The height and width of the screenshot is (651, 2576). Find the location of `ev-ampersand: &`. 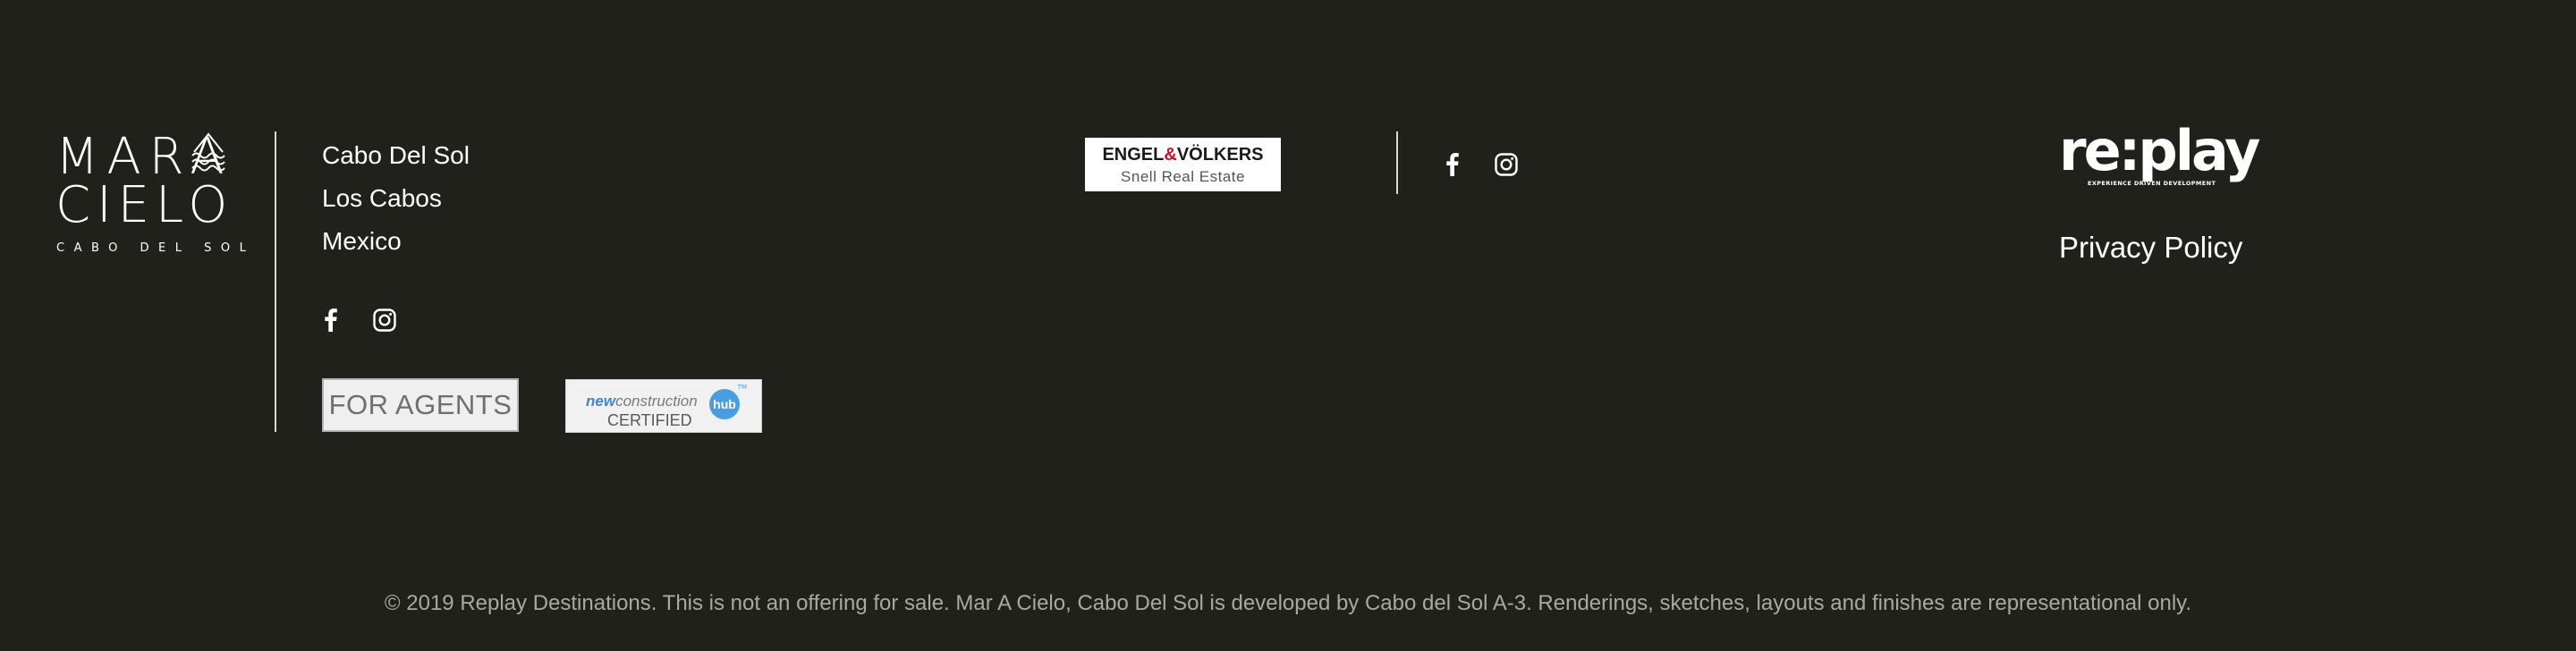

ev-ampersand: & is located at coordinates (1170, 155).